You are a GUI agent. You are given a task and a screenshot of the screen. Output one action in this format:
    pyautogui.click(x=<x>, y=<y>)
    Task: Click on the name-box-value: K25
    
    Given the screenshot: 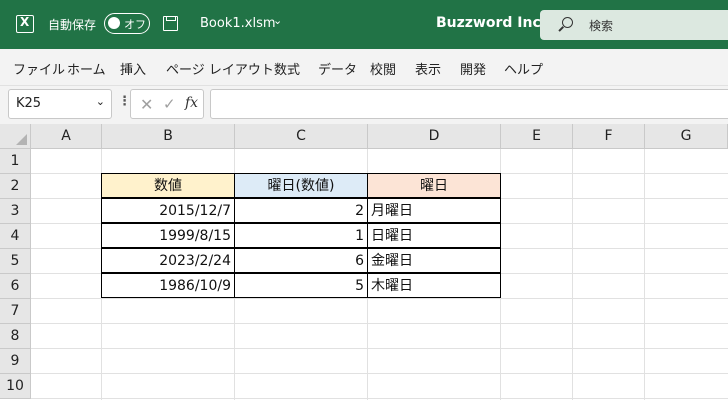 What is the action you would take?
    pyautogui.click(x=29, y=103)
    